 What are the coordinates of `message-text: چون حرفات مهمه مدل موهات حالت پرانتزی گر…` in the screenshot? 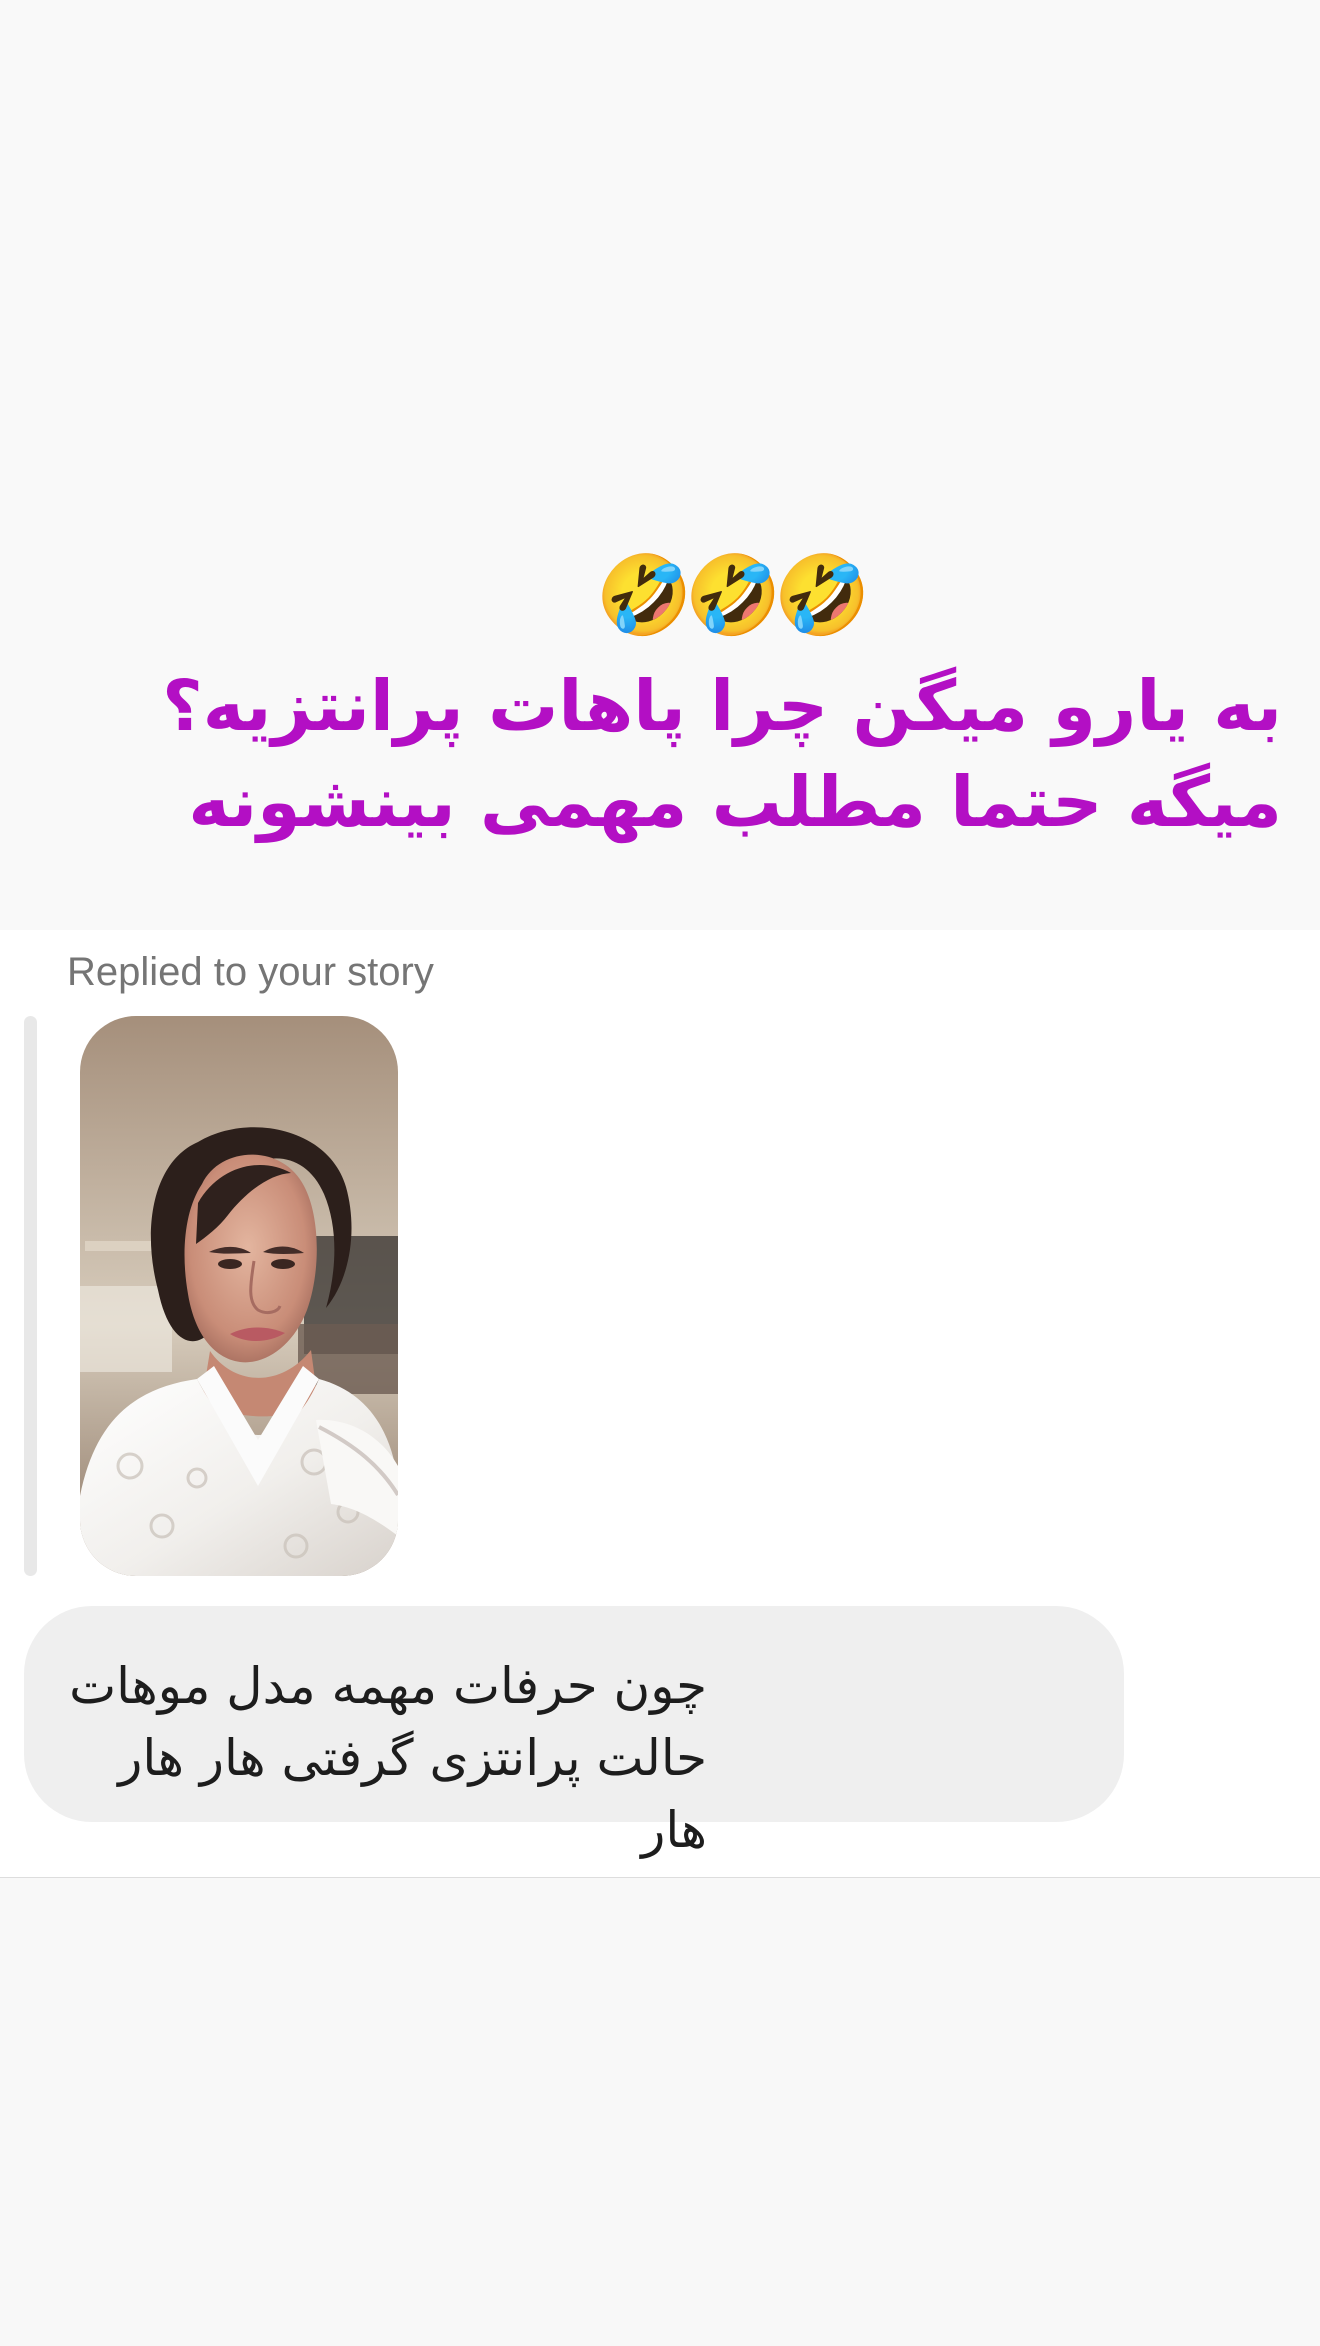 It's located at (388, 1758).